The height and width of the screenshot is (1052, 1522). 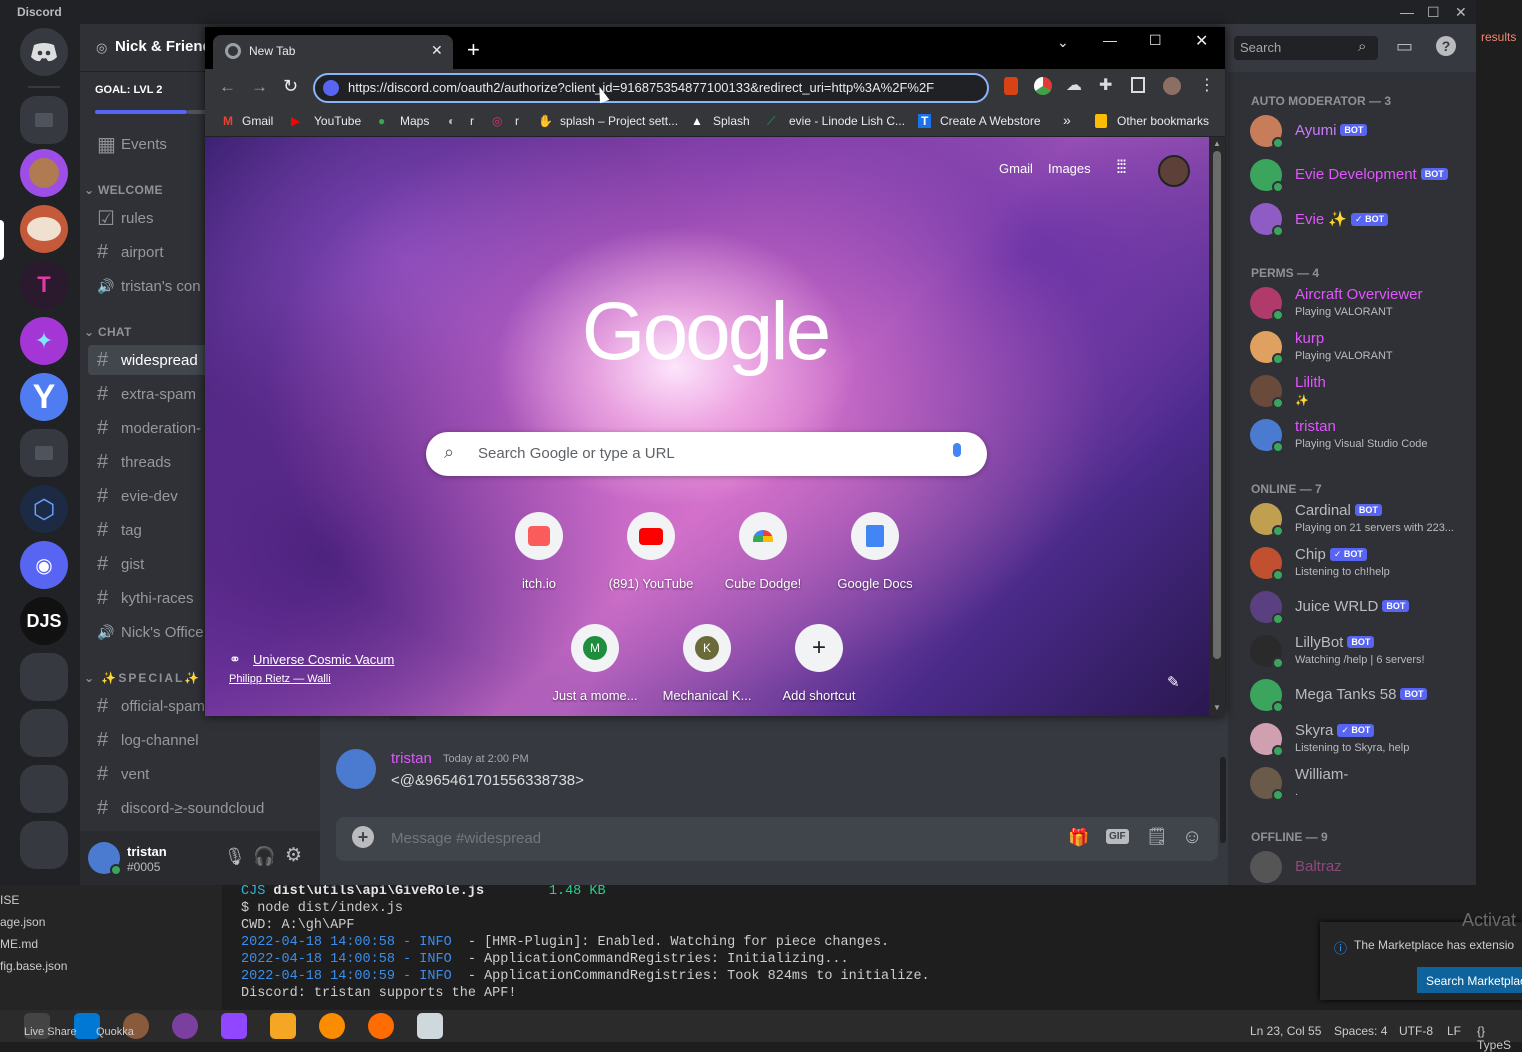 What do you see at coordinates (235, 857) in the screenshot?
I see `microphone-icon: 🎙` at bounding box center [235, 857].